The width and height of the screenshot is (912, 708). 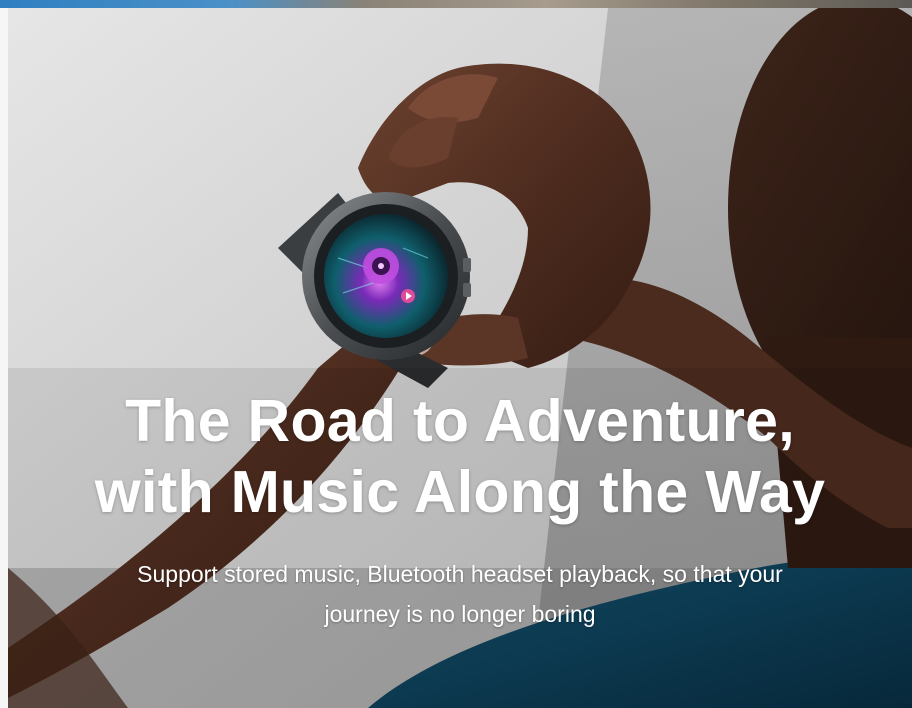 I want to click on headline-line-2: with Music Along the Way, so click(x=460, y=492).